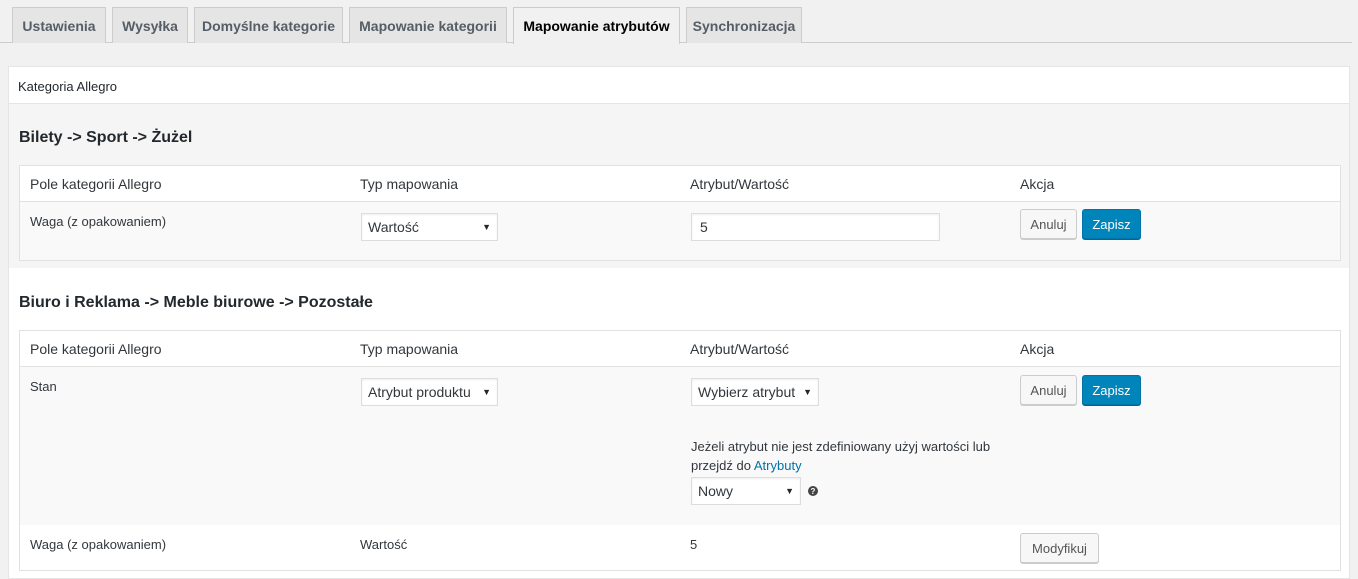  What do you see at coordinates (778, 465) in the screenshot?
I see `attributes-link: Atrybuty` at bounding box center [778, 465].